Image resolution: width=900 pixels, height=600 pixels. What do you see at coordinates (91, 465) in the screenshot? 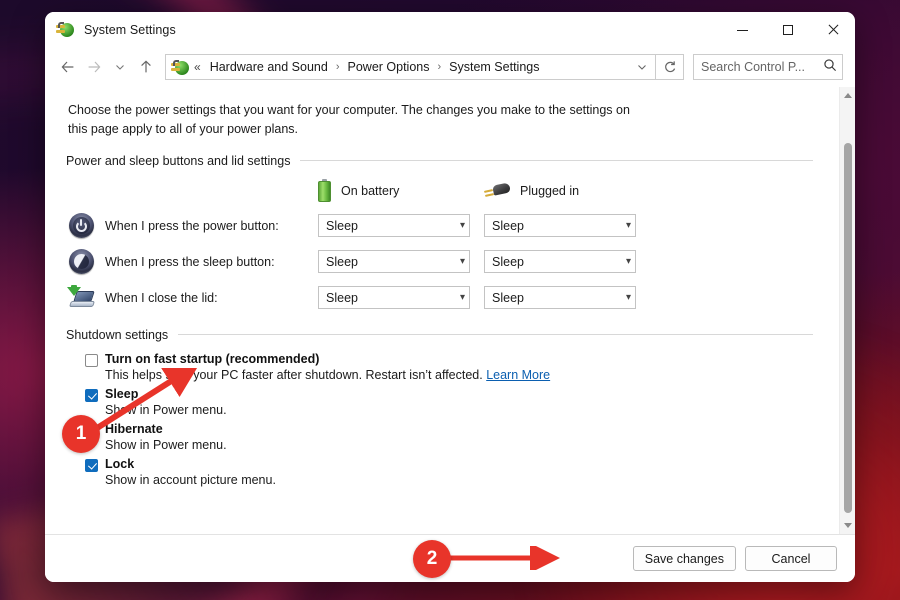
I see `checkbox-lock` at bounding box center [91, 465].